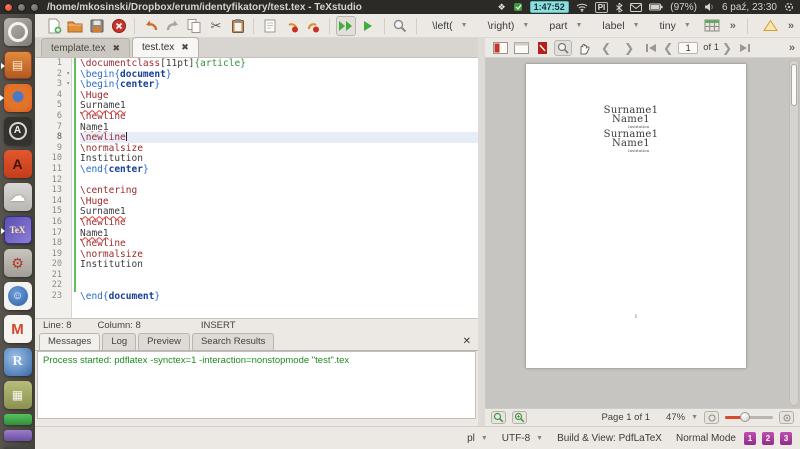 This screenshot has height=449, width=800. What do you see at coordinates (481, 232) in the screenshot?
I see `pane-splitter` at bounding box center [481, 232].